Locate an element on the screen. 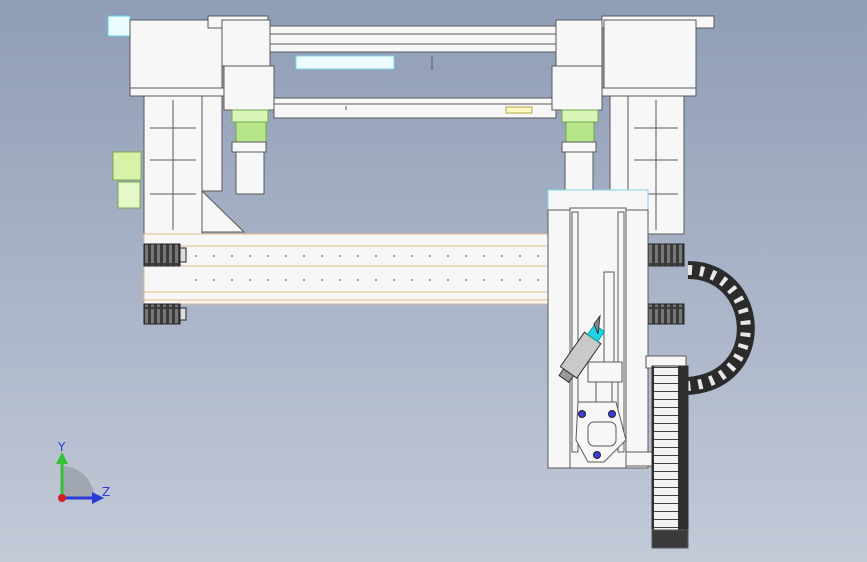 Image resolution: width=867 pixels, height=562 pixels. right-motor is located at coordinates (577, 107).